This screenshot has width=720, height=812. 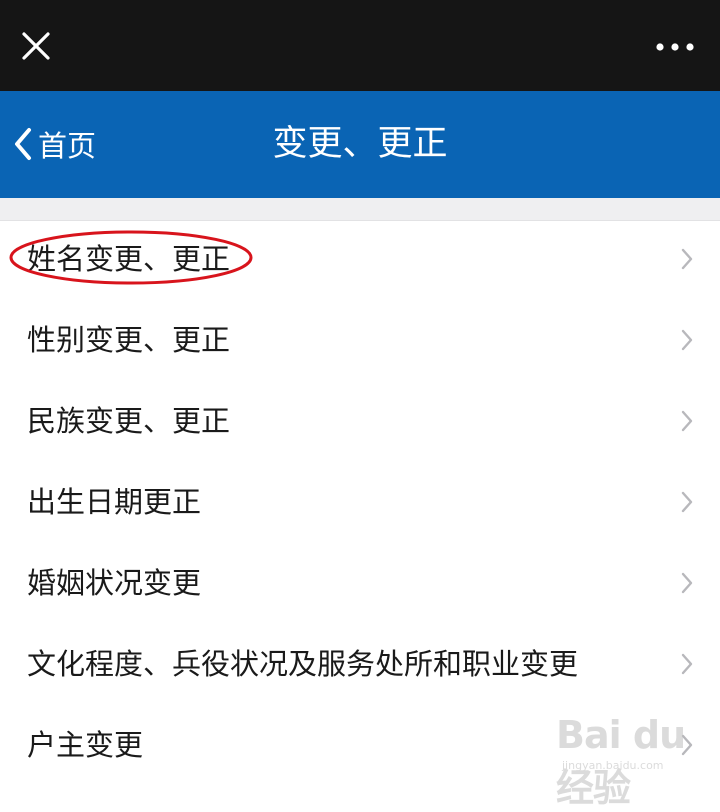 I want to click on close-icon, so click(x=36, y=46).